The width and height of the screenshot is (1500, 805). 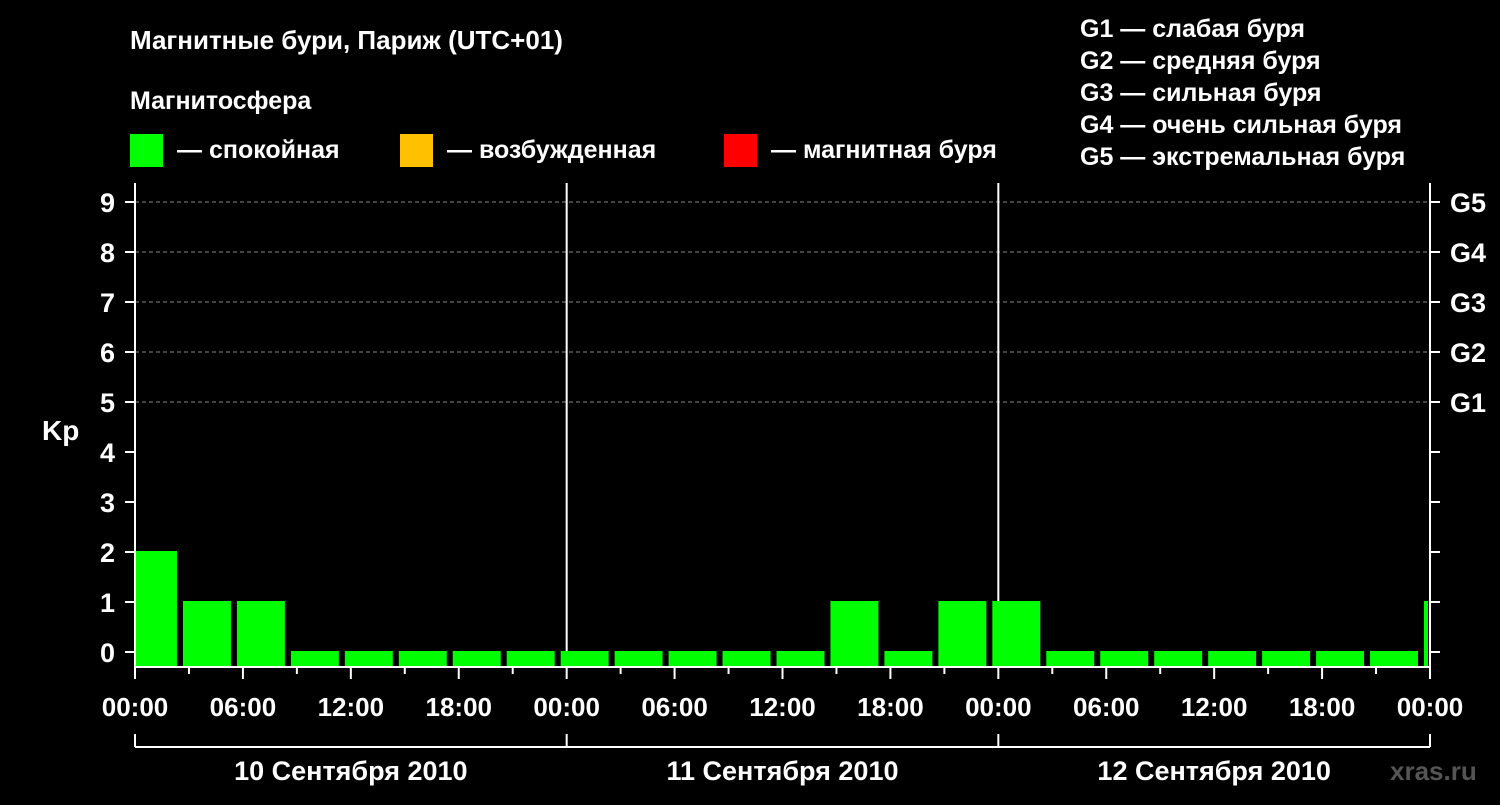 I want to click on day-label: 11 Сентября 2010, so click(x=783, y=771).